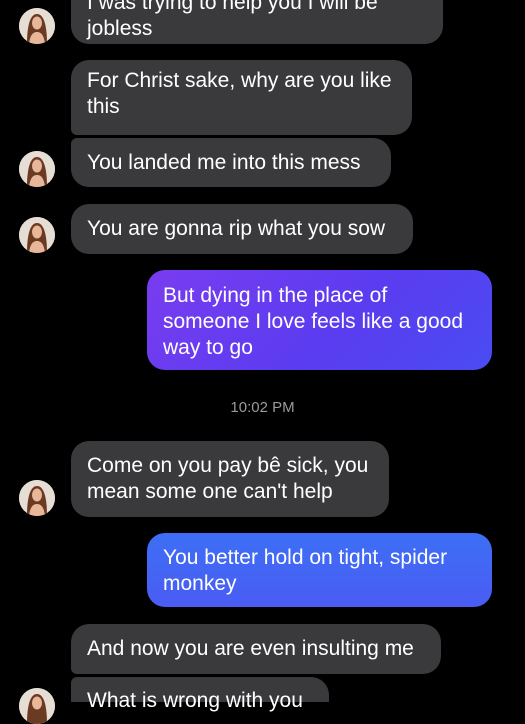 Image resolution: width=525 pixels, height=724 pixels. I want to click on received-message: You landed me into this mess, so click(231, 162).